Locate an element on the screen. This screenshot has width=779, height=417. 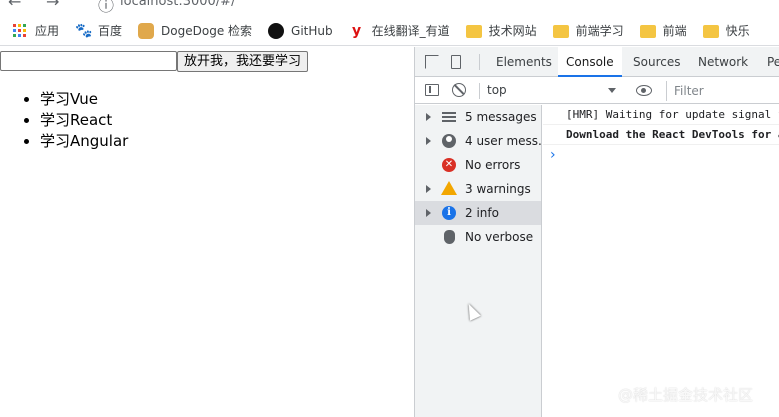
bookmark-label: 应用 is located at coordinates (47, 31).